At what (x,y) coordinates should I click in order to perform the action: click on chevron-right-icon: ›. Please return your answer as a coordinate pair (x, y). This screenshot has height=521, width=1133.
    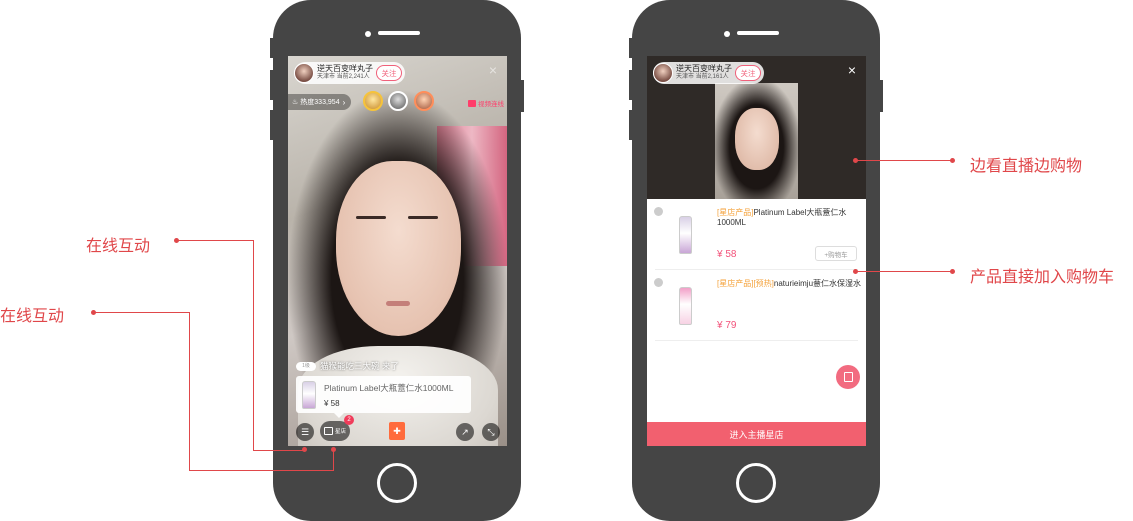
    Looking at the image, I should click on (344, 102).